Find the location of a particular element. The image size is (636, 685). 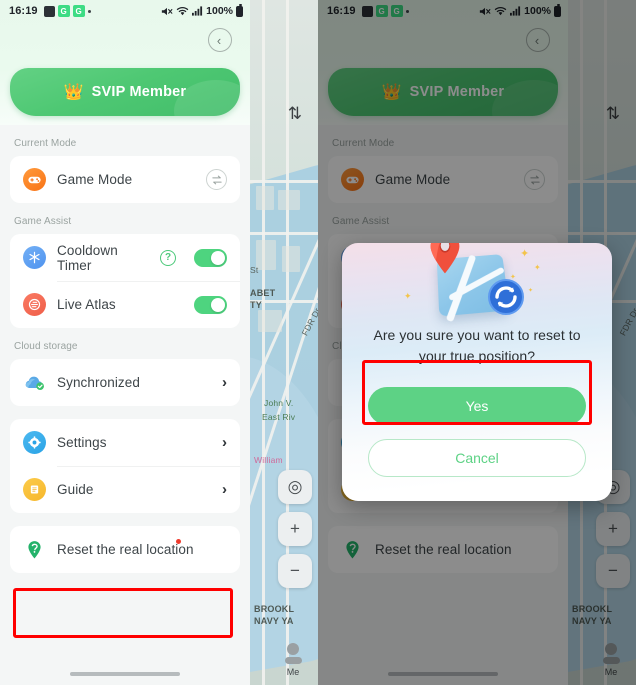

app-green-1-icon: G is located at coordinates (63, 11).